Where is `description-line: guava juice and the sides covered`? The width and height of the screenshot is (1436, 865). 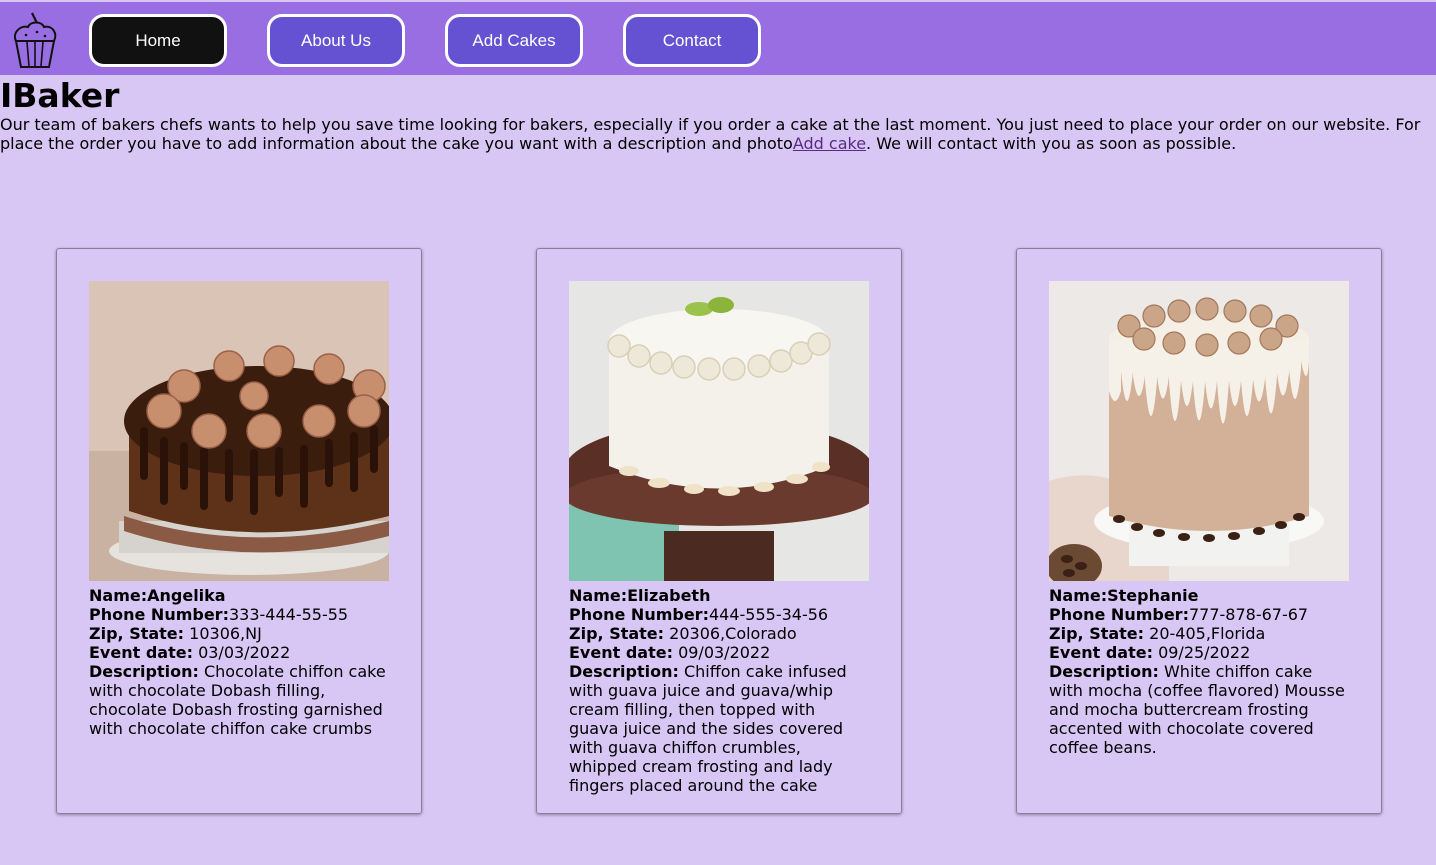 description-line: guava juice and the sides covered is located at coordinates (706, 728).